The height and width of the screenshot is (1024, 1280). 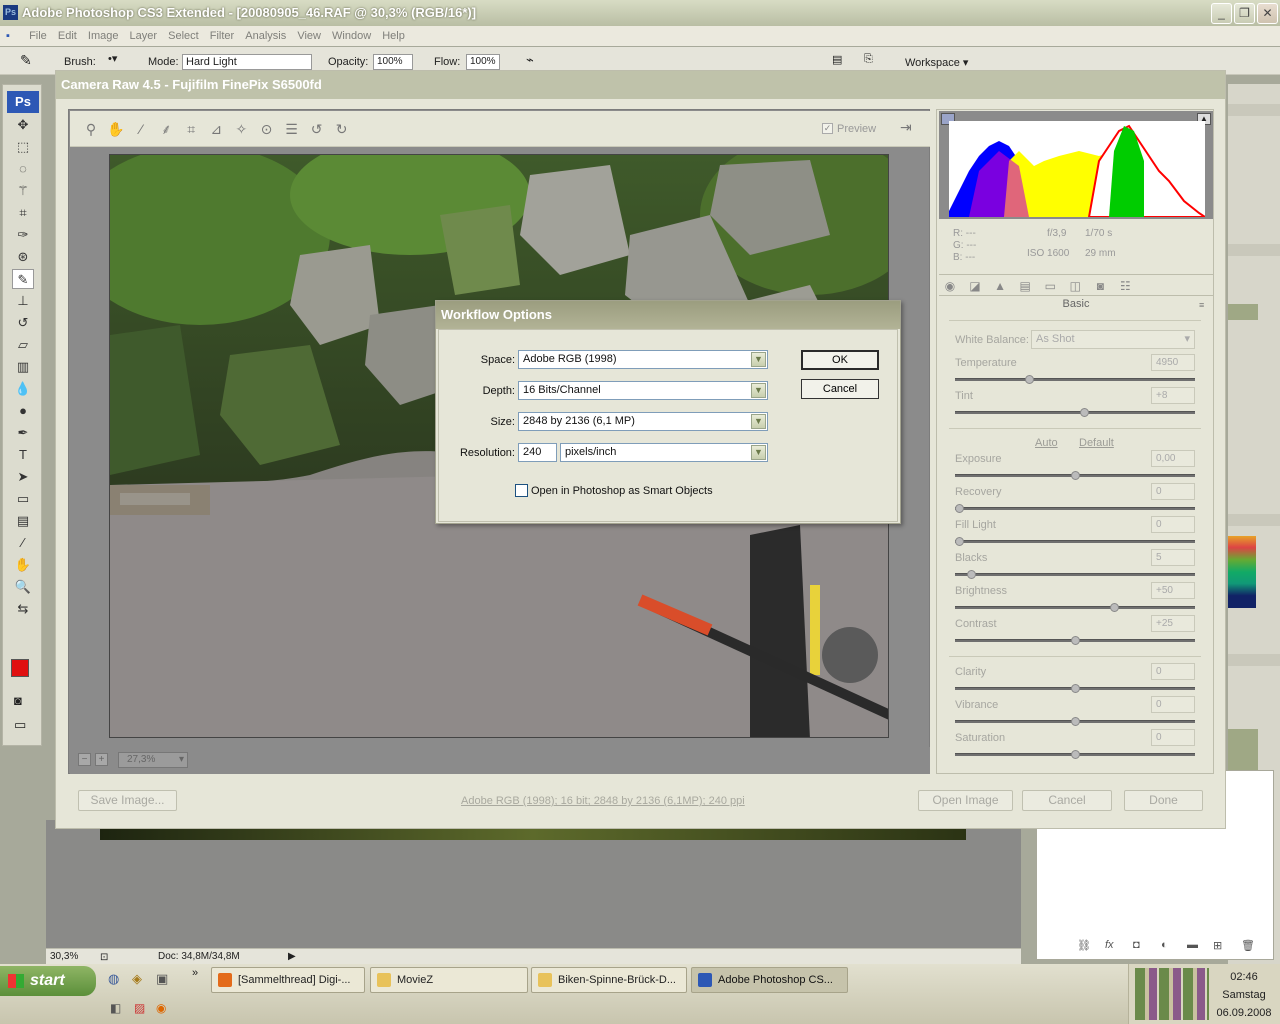 I want to click on menu-view: View, so click(x=309, y=34).